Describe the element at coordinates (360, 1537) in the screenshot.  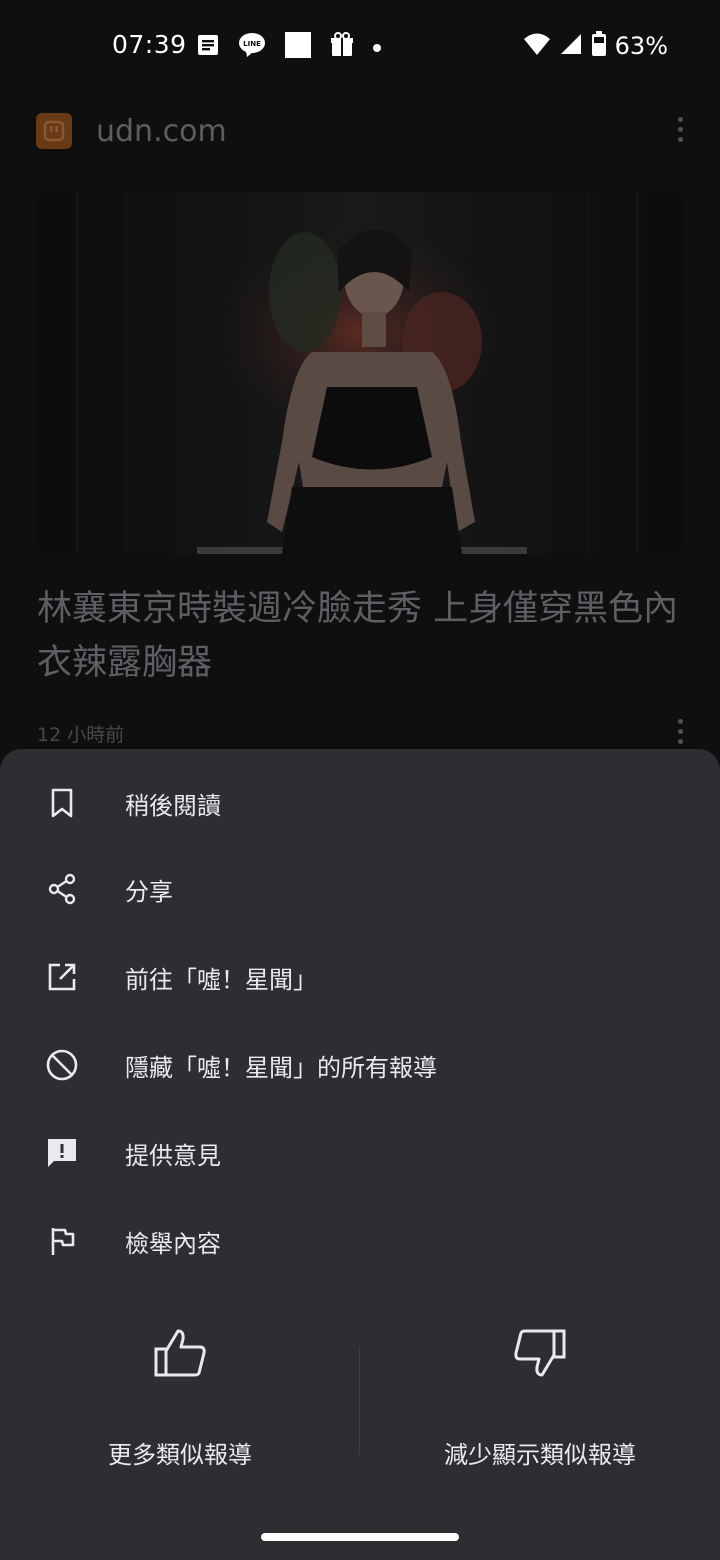
I see `home-indicator` at that location.